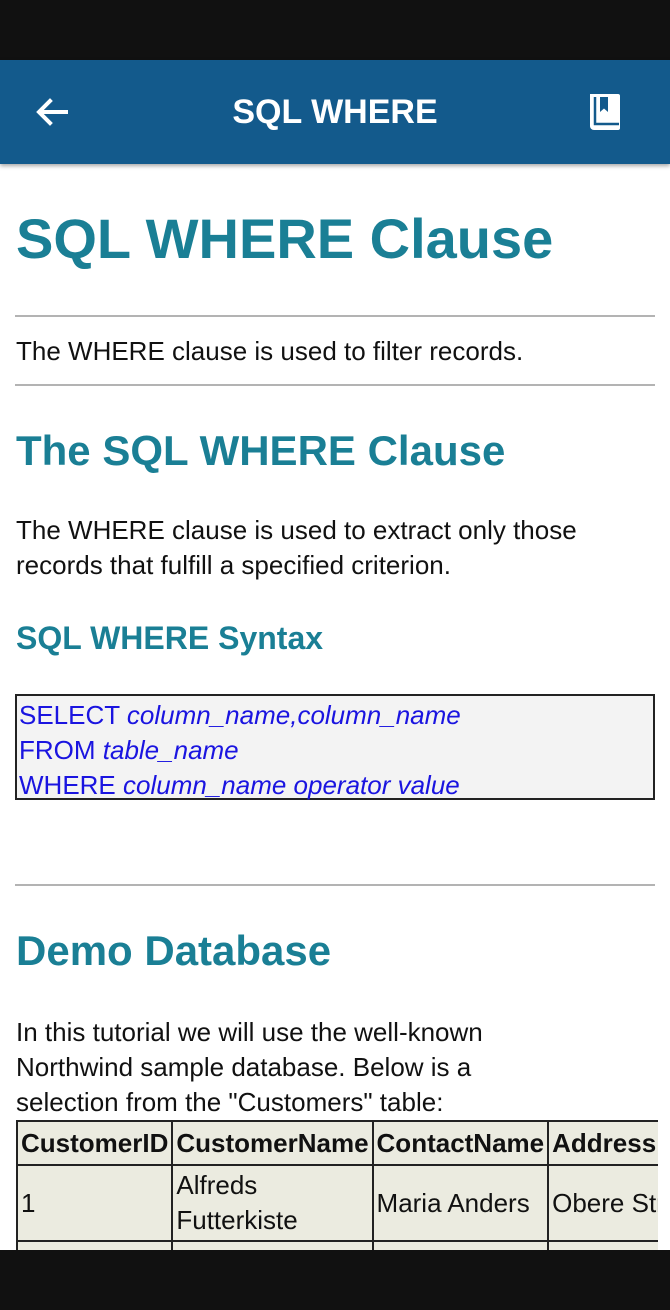 Image resolution: width=670 pixels, height=1310 pixels. Describe the element at coordinates (71, 785) in the screenshot. I see `code-keyword: WHERE` at that location.